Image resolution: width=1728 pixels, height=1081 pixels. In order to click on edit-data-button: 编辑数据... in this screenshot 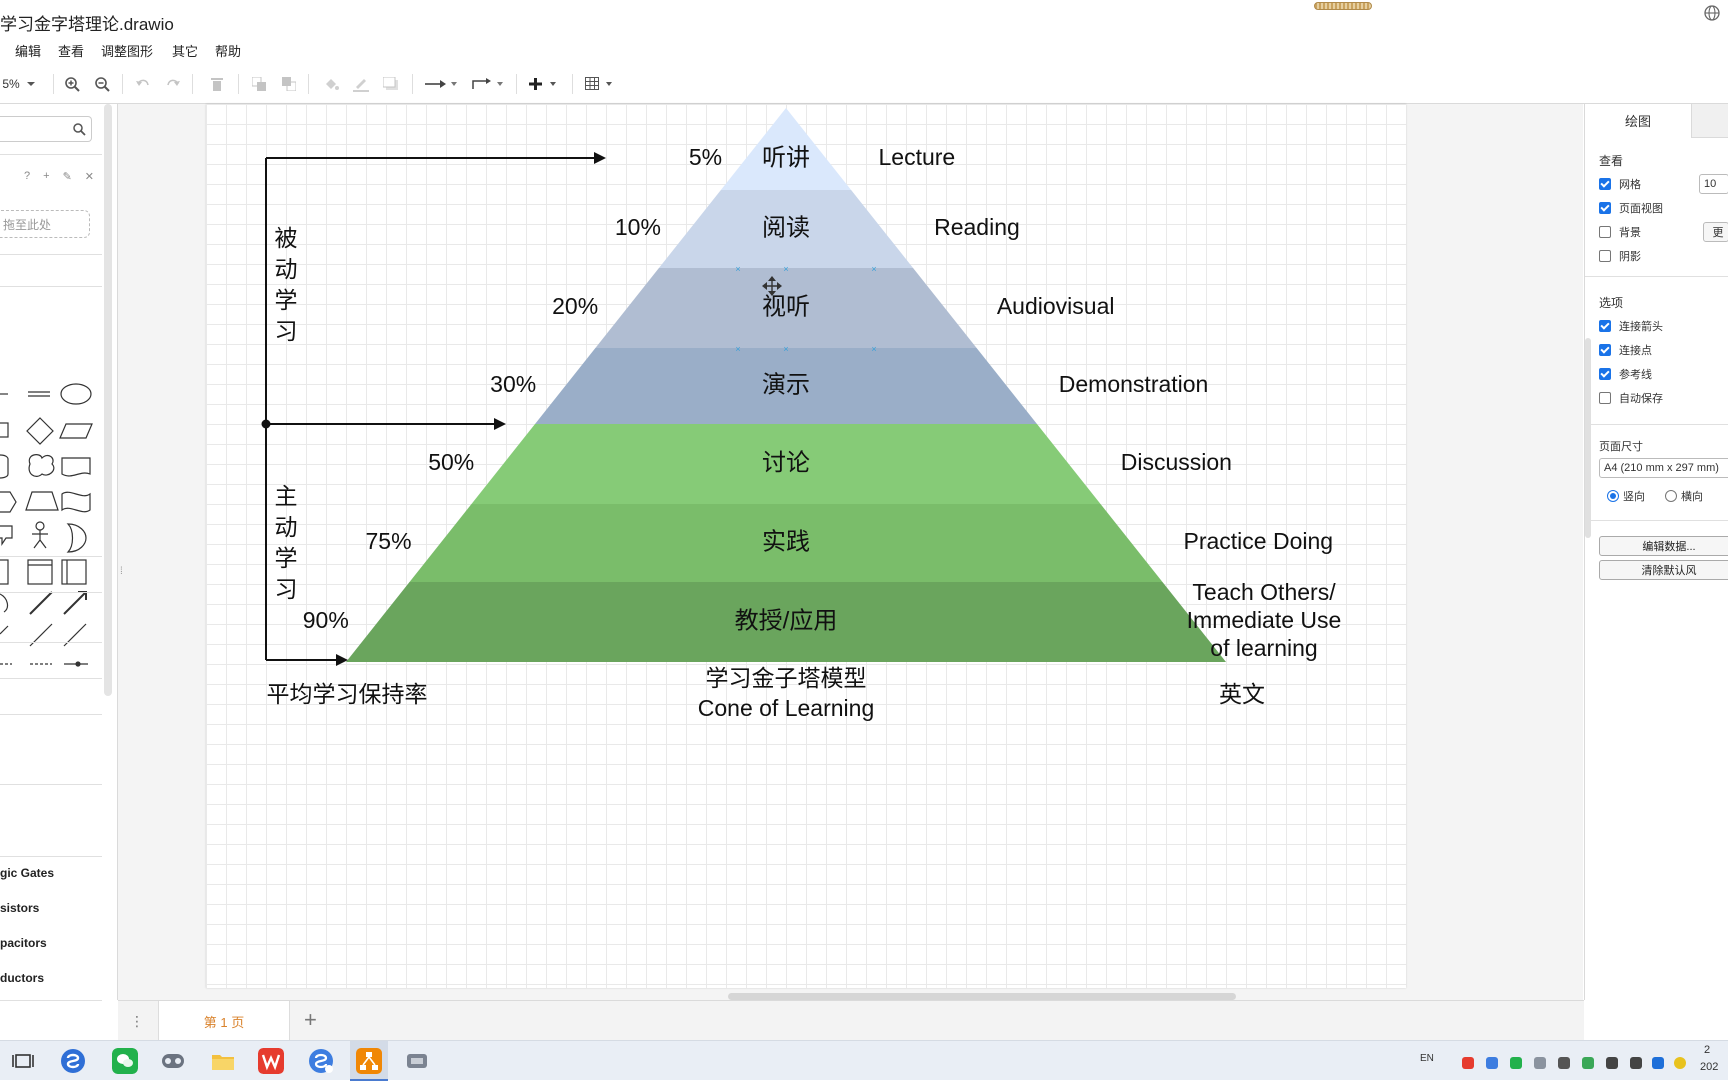, I will do `click(1663, 546)`.